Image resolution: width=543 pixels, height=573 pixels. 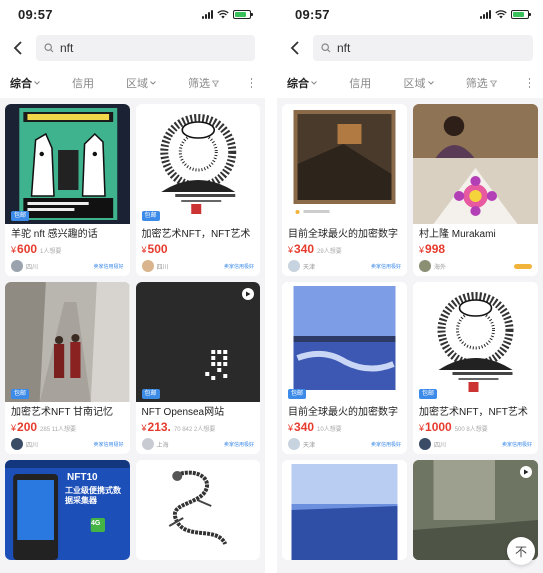 I want to click on product-title: 村上隆 Murakami, so click(x=457, y=234).